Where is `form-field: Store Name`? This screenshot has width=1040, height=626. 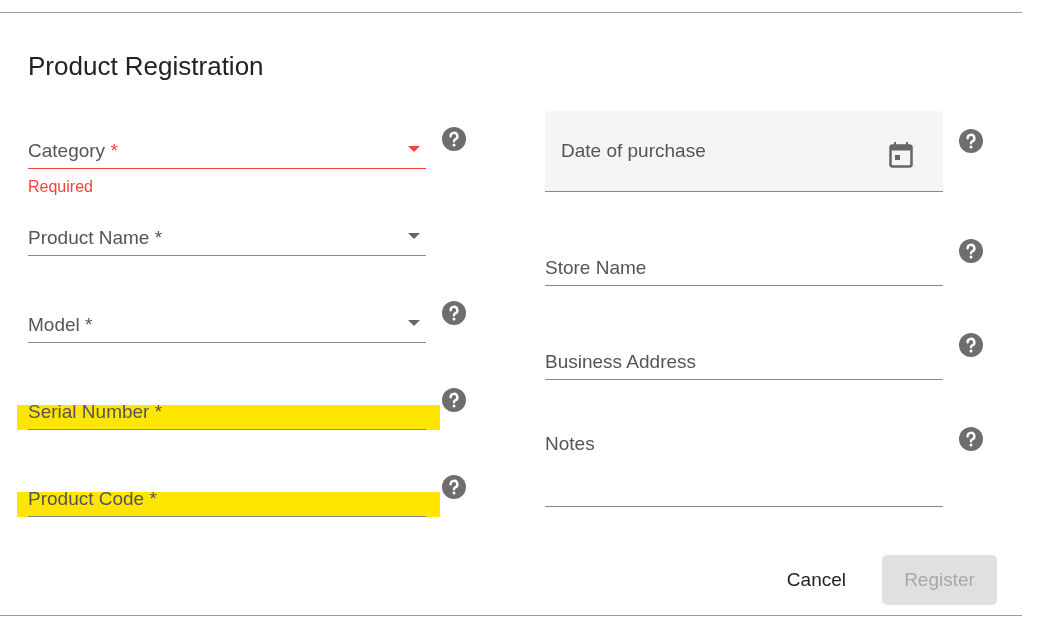
form-field: Store Name is located at coordinates (744, 260).